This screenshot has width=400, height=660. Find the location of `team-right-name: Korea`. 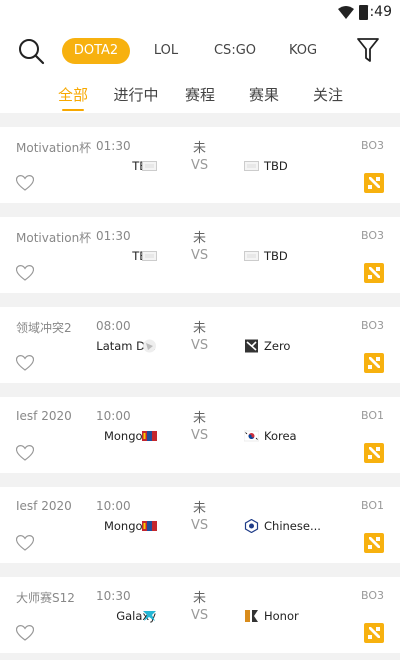

team-right-name: Korea is located at coordinates (280, 436).